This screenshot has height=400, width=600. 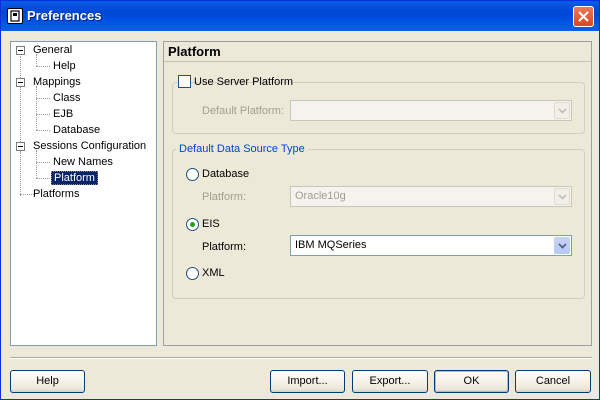 I want to click on tree-item-label: Class, so click(x=67, y=98).